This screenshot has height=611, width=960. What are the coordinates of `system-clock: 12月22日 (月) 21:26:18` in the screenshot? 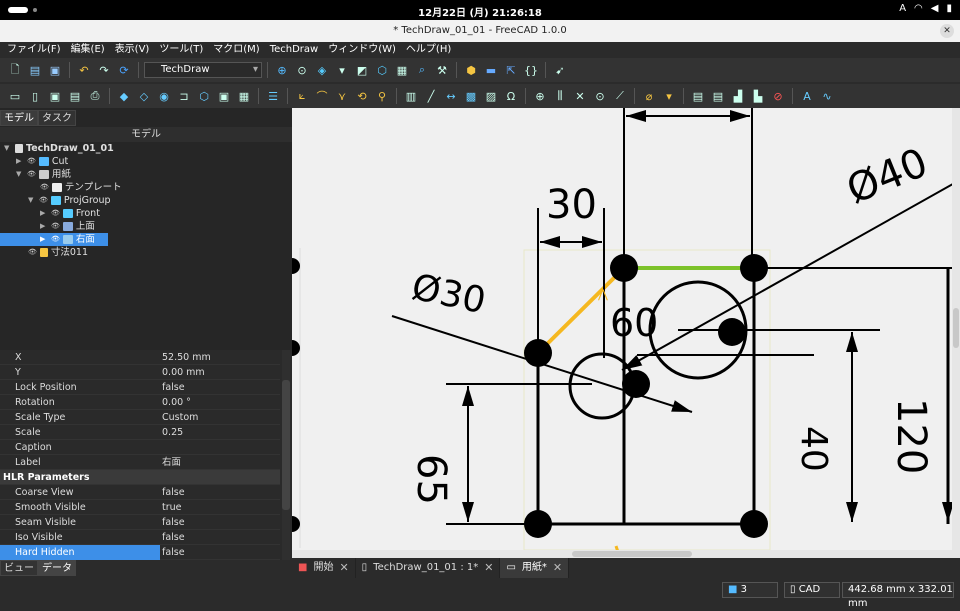 It's located at (480, 11).